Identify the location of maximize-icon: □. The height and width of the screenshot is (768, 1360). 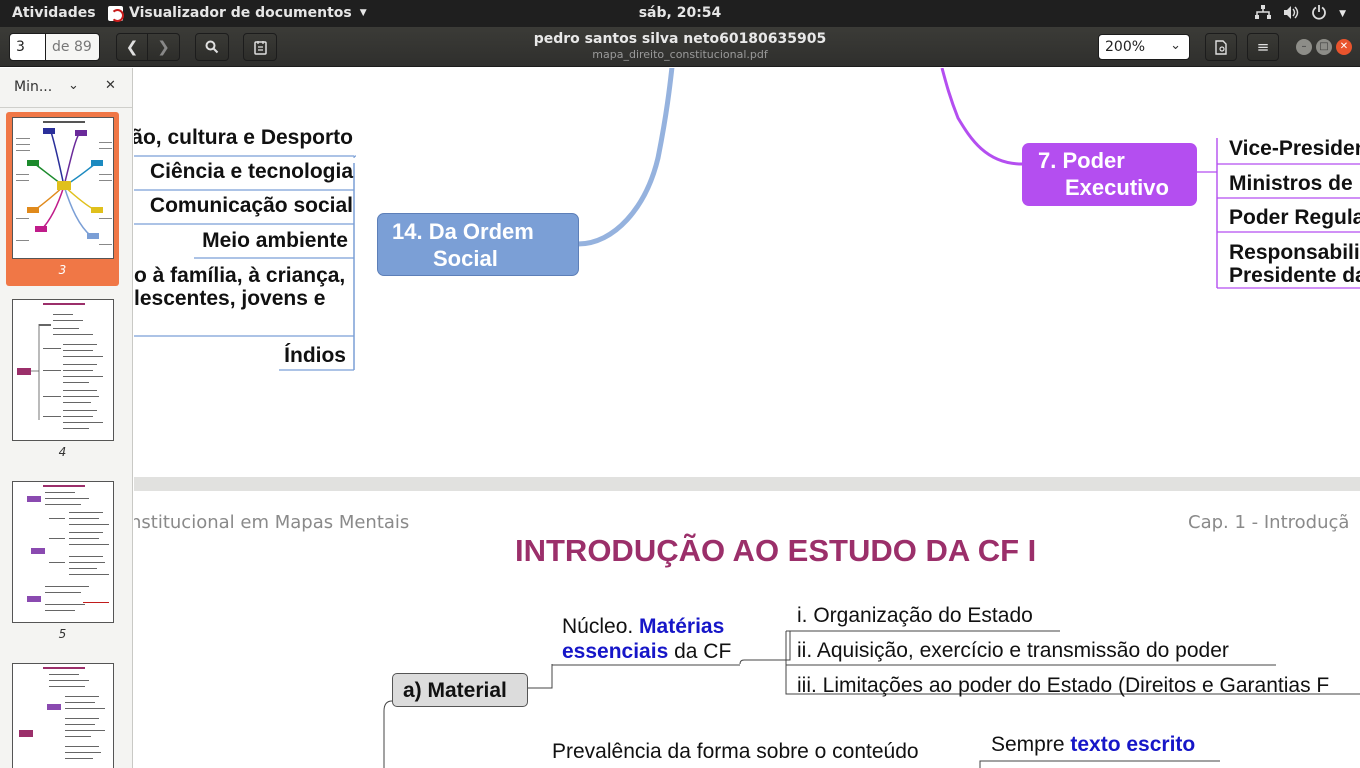
(1324, 46).